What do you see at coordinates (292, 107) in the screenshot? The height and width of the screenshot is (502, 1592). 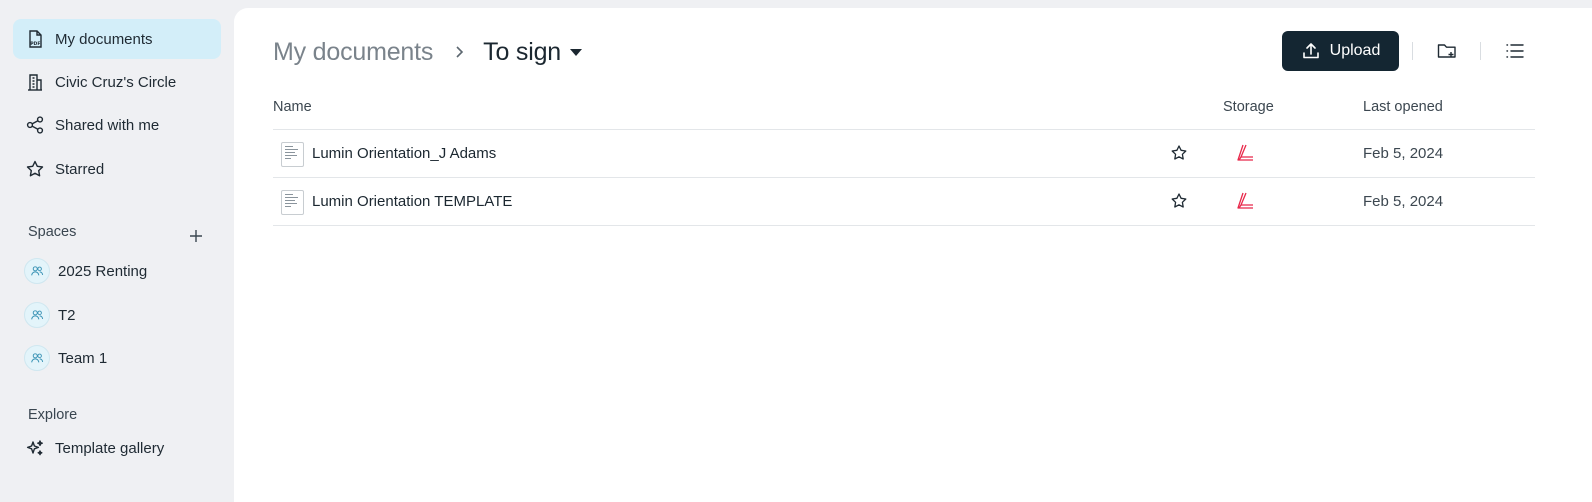 I see `column-header-name: Name` at bounding box center [292, 107].